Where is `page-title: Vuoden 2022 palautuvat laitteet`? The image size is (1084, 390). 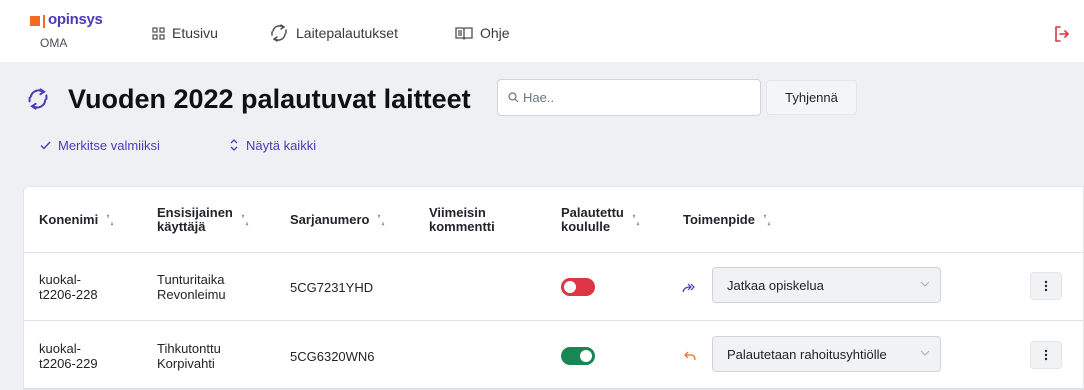 page-title: Vuoden 2022 palautuvat laitteet is located at coordinates (269, 99).